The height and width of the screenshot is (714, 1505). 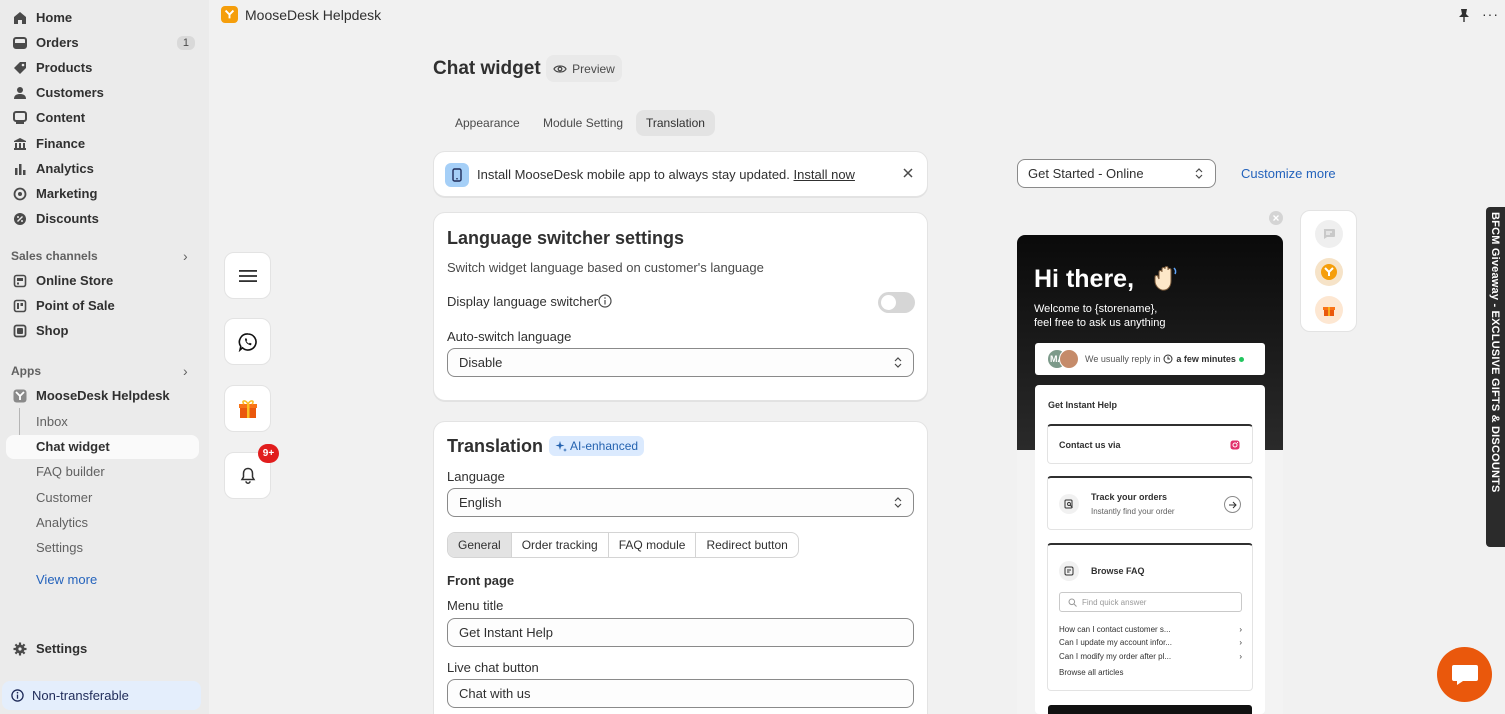 What do you see at coordinates (104, 67) in the screenshot?
I see `nav-products: Products` at bounding box center [104, 67].